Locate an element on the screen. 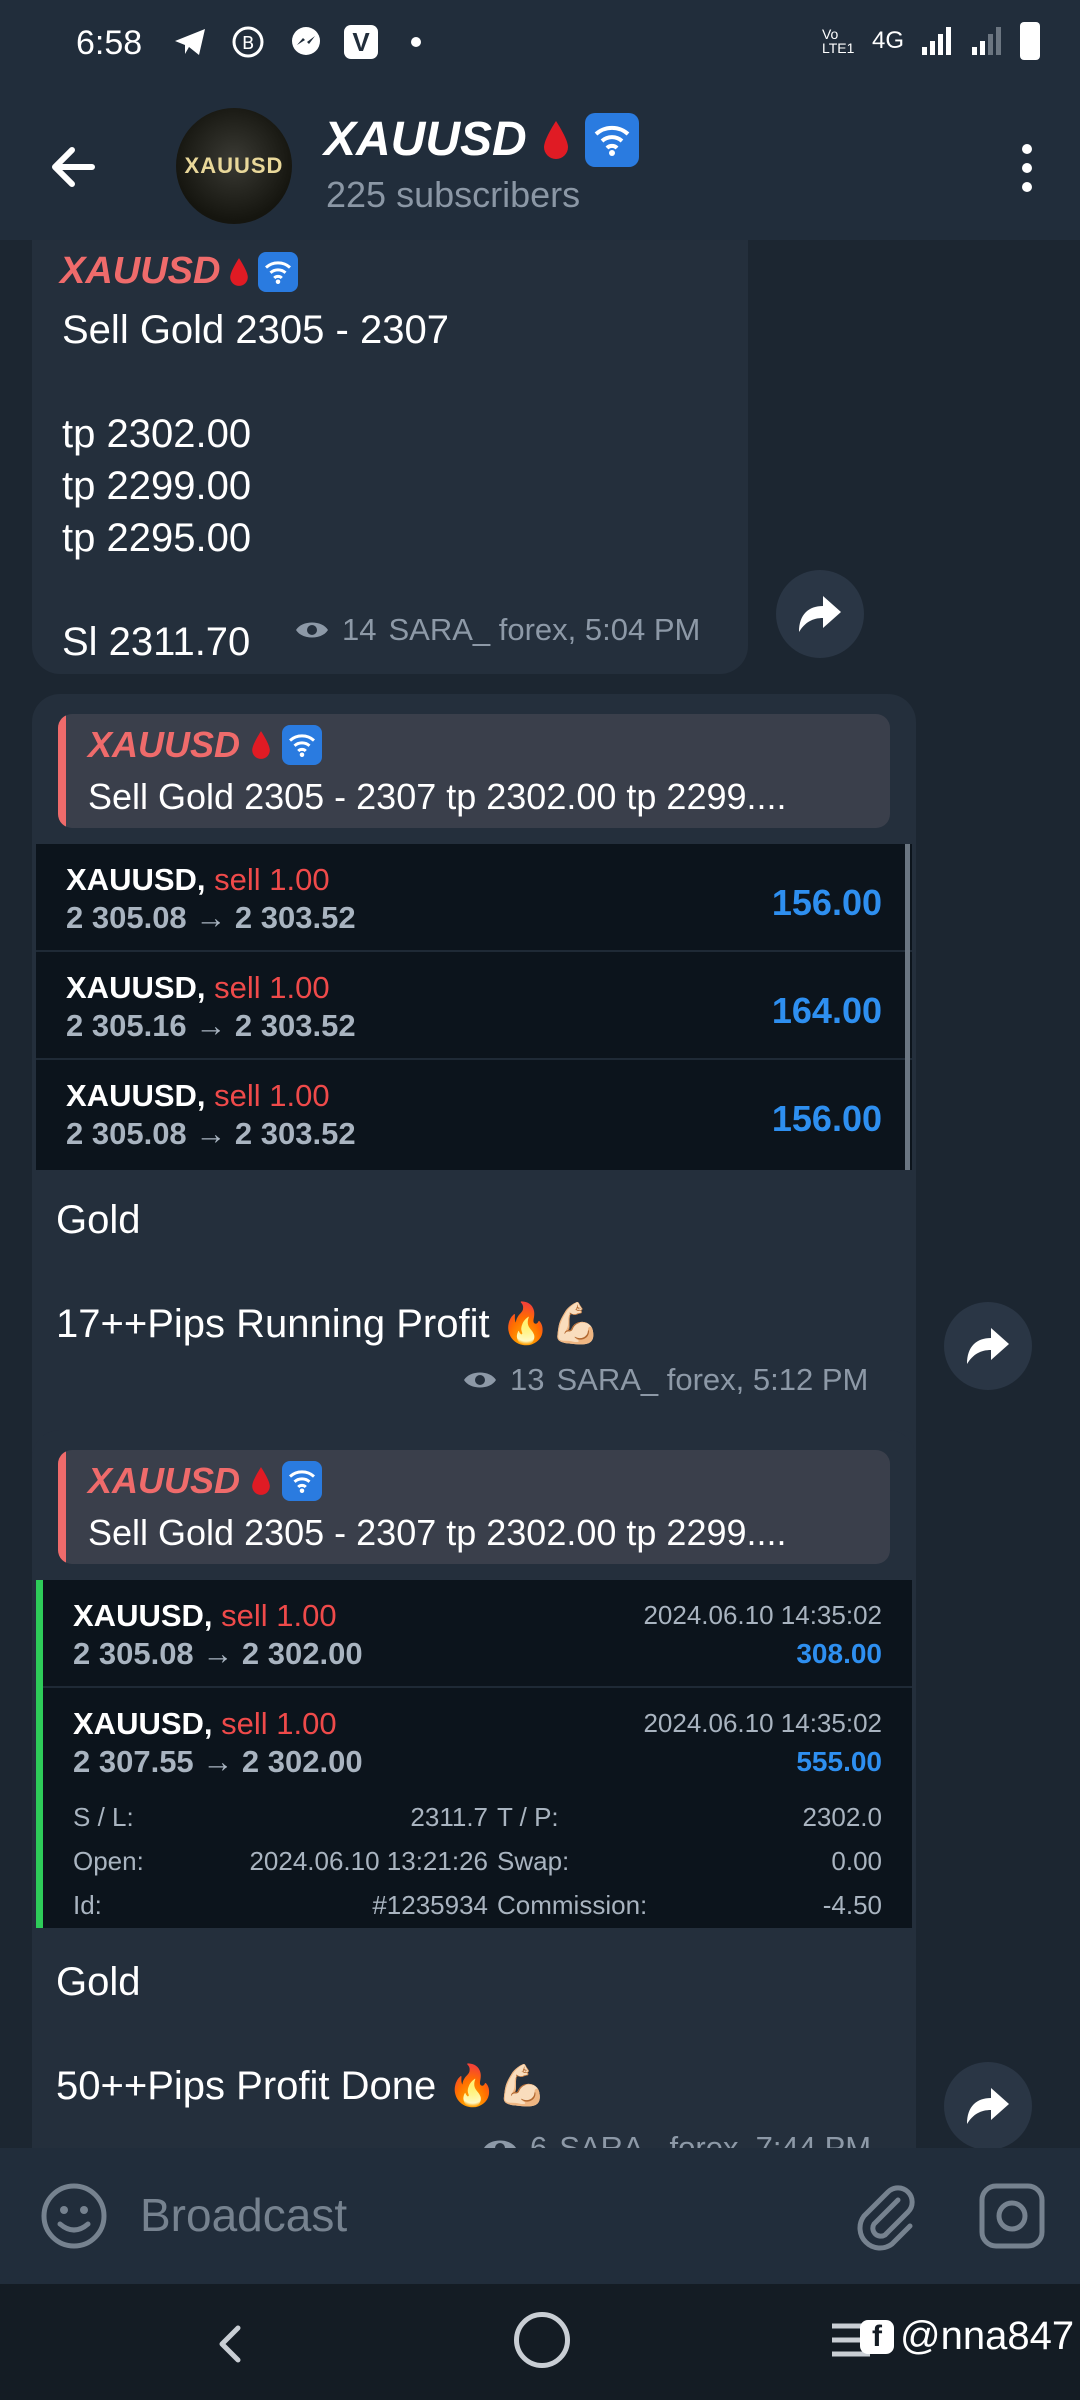 The image size is (1080, 2400). emoji-button is located at coordinates (74, 2216).